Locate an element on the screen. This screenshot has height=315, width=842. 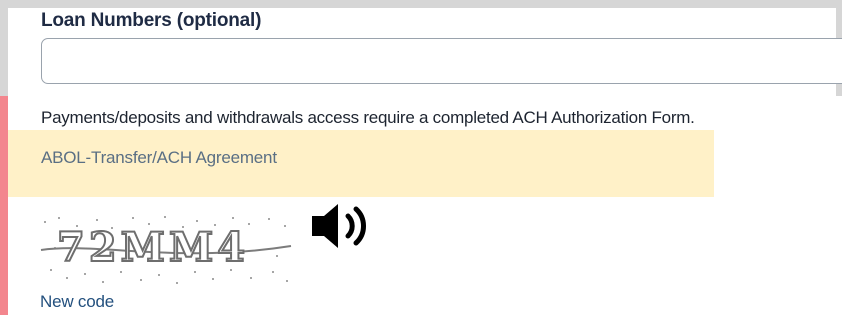
loan-numbers-label: Loan Numbers (optional) is located at coordinates (151, 20).